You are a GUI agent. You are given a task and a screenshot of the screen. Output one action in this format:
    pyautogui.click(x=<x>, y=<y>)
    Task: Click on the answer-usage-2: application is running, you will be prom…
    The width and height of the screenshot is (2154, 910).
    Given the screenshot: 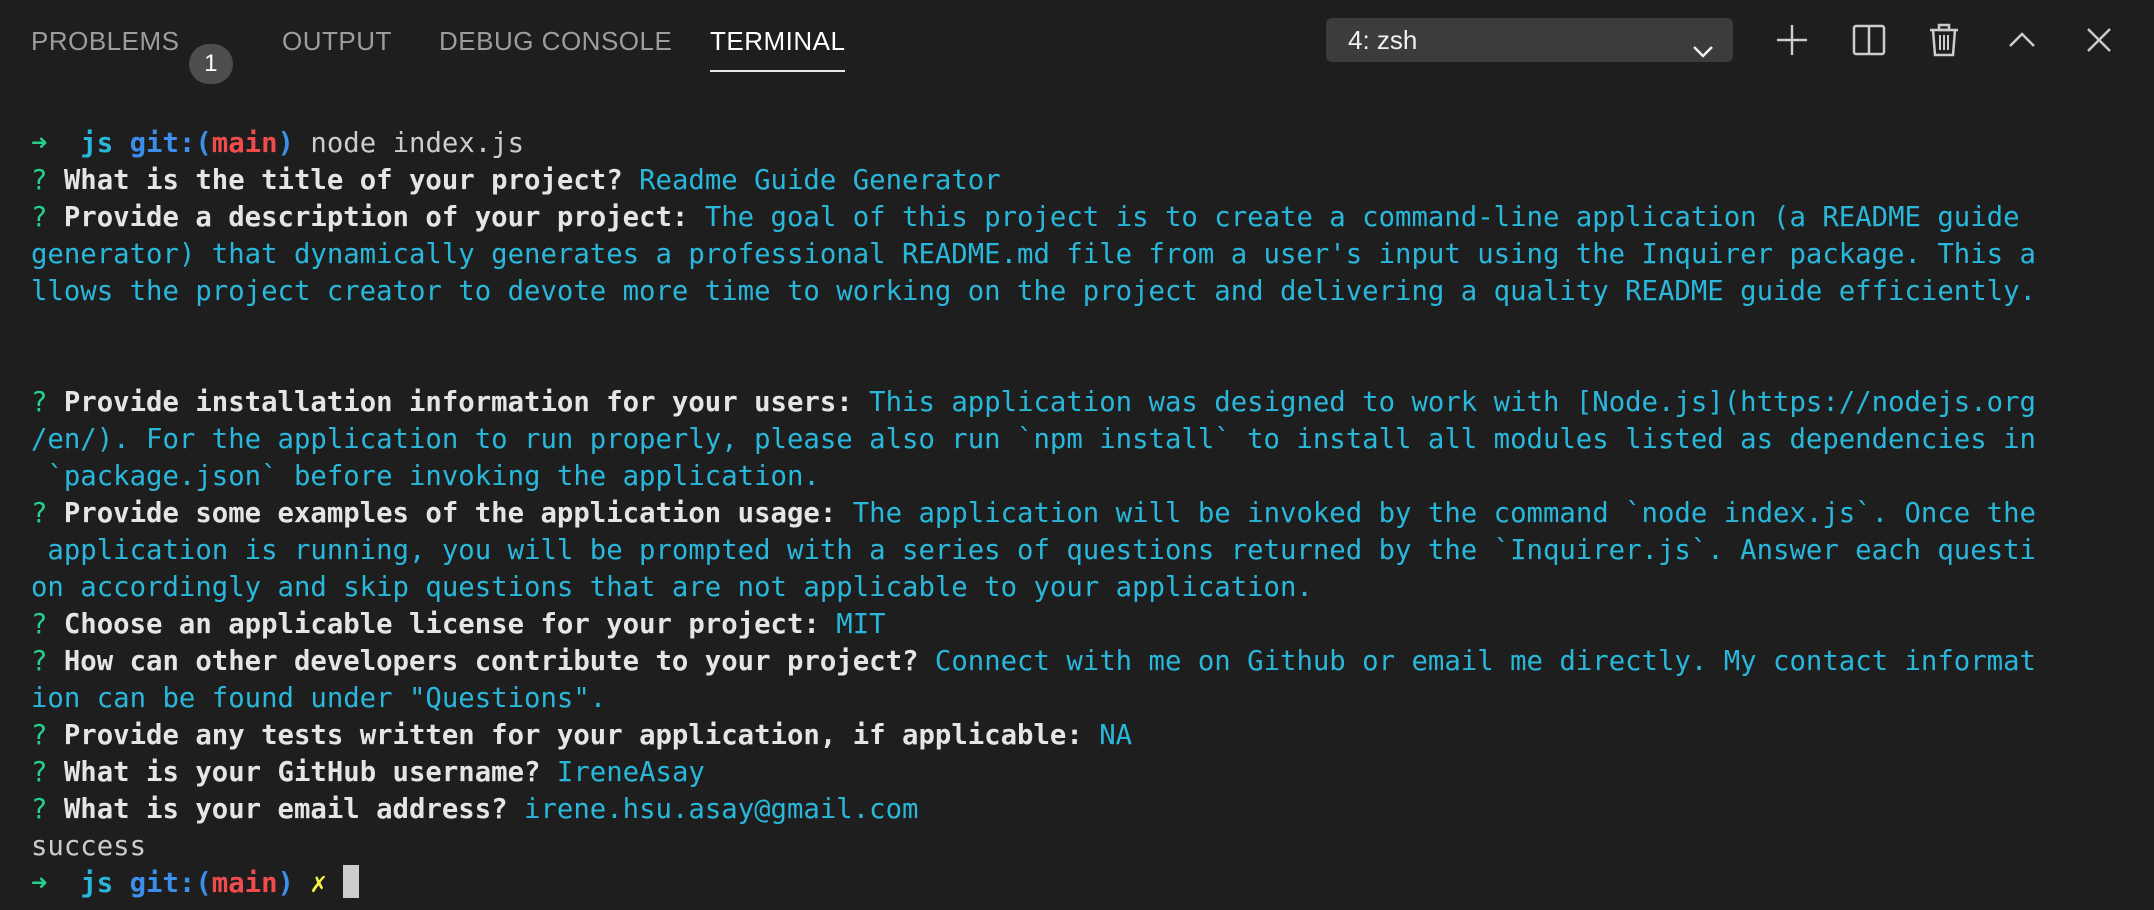 What is the action you would take?
    pyautogui.click(x=1033, y=550)
    